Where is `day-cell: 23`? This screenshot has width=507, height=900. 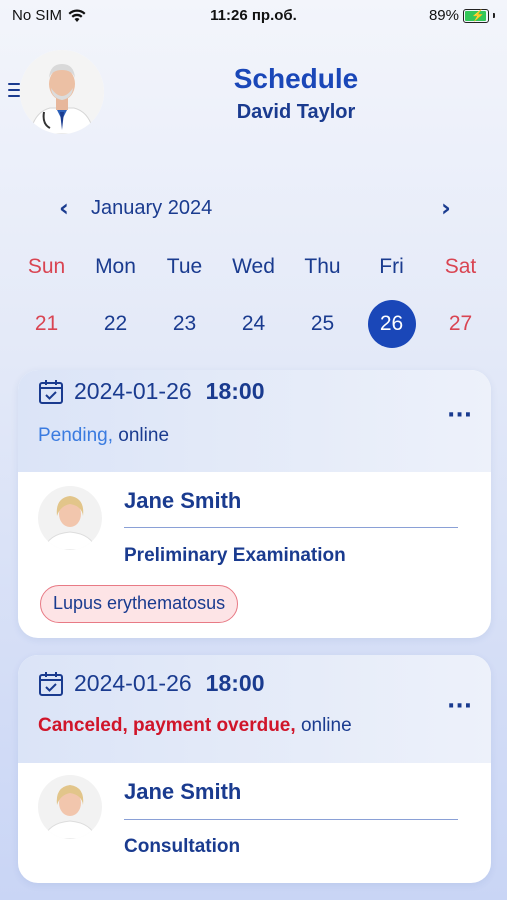
day-cell: 23 is located at coordinates (184, 324).